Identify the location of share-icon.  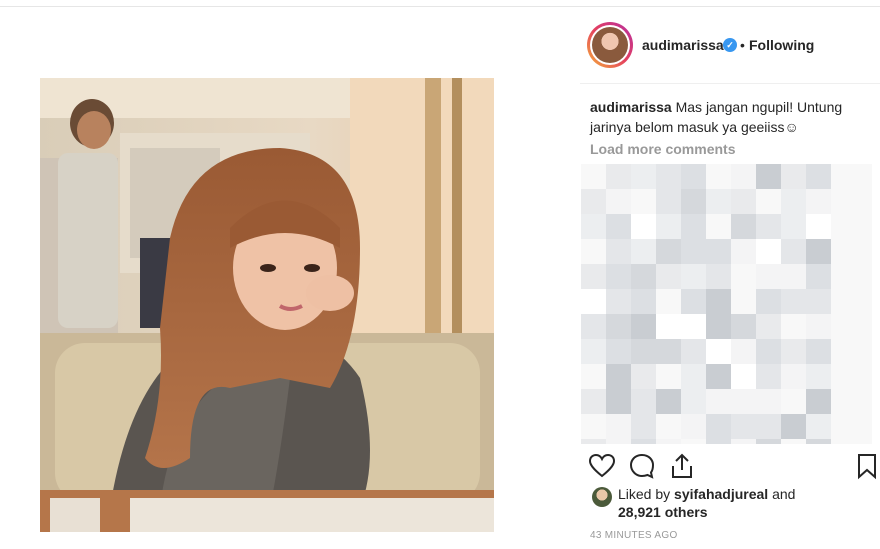
(682, 466).